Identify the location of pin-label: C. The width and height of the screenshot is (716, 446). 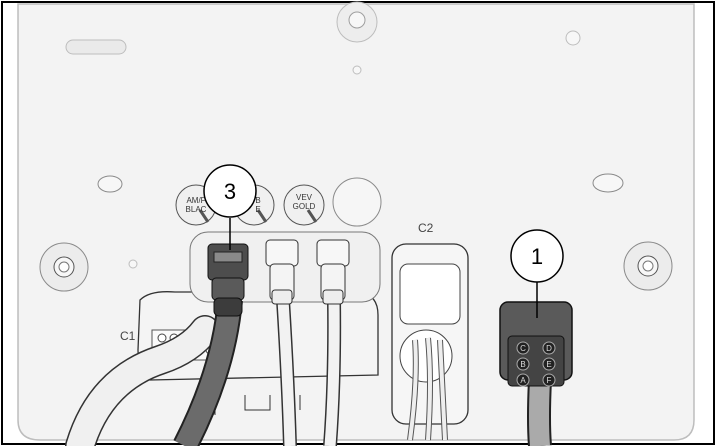
(523, 348).